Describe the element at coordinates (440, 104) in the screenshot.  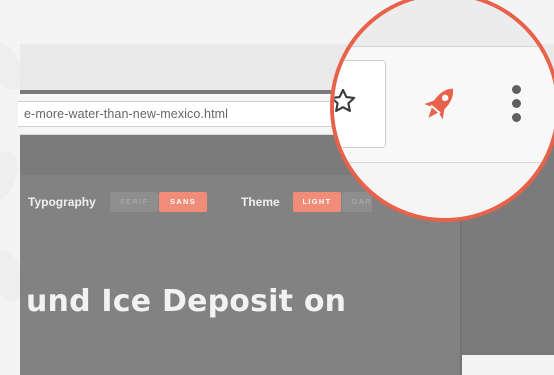
I see `rocket-icon` at that location.